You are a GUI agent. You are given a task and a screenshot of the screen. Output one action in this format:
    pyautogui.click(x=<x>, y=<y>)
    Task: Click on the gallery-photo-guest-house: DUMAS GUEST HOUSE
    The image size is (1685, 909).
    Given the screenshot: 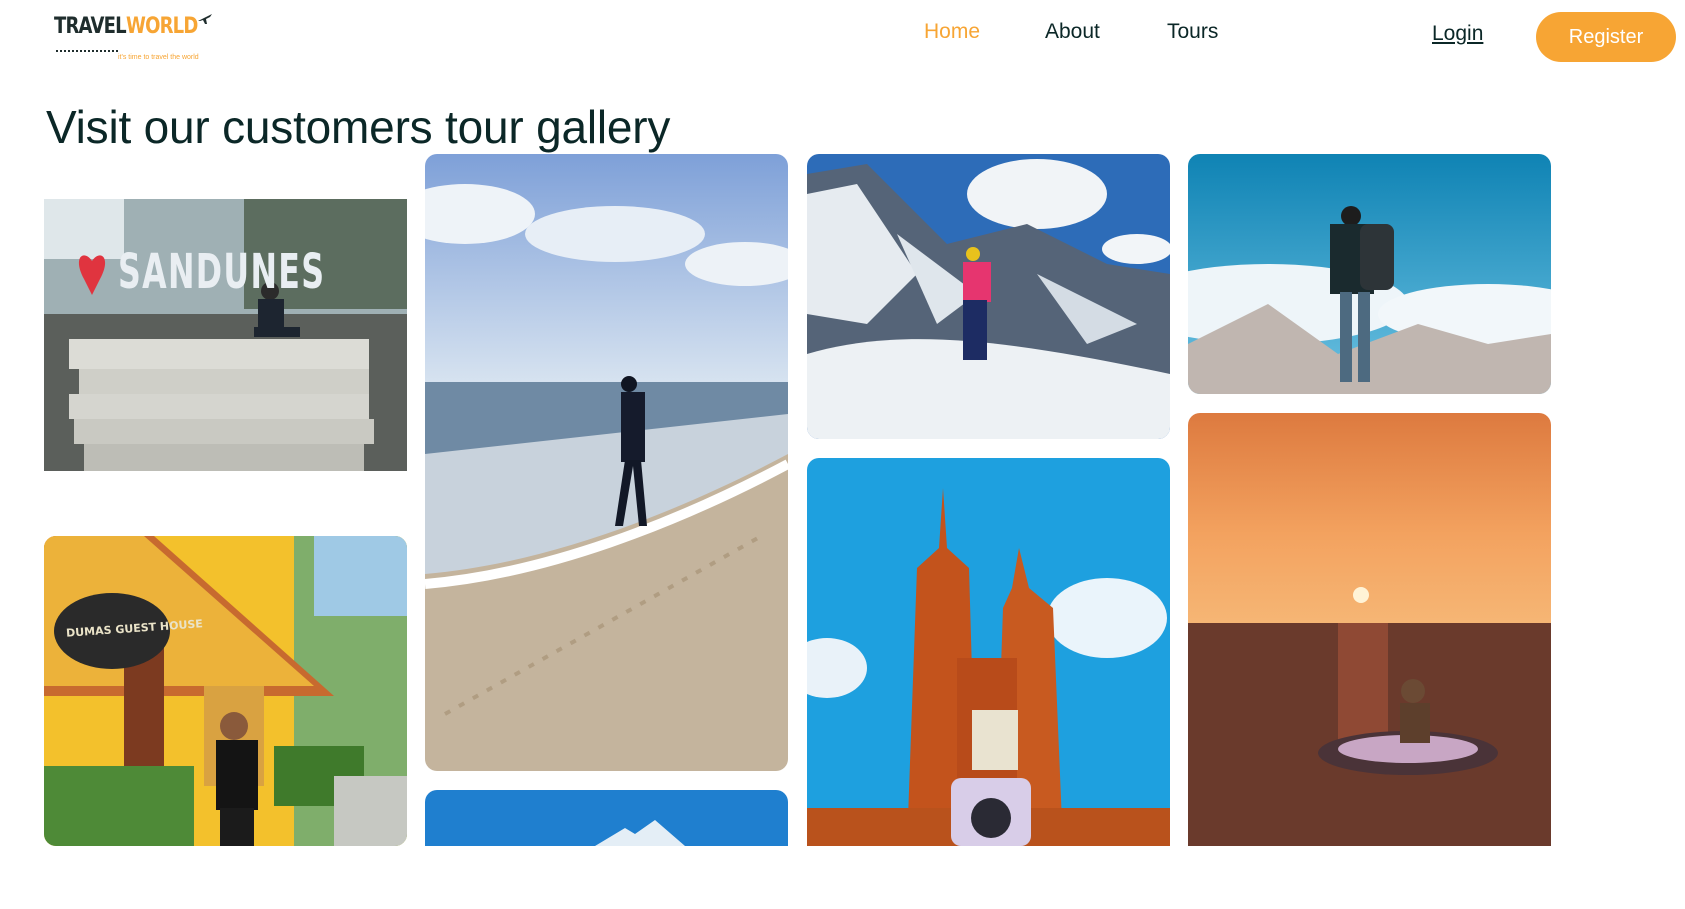 What is the action you would take?
    pyautogui.click(x=225, y=691)
    